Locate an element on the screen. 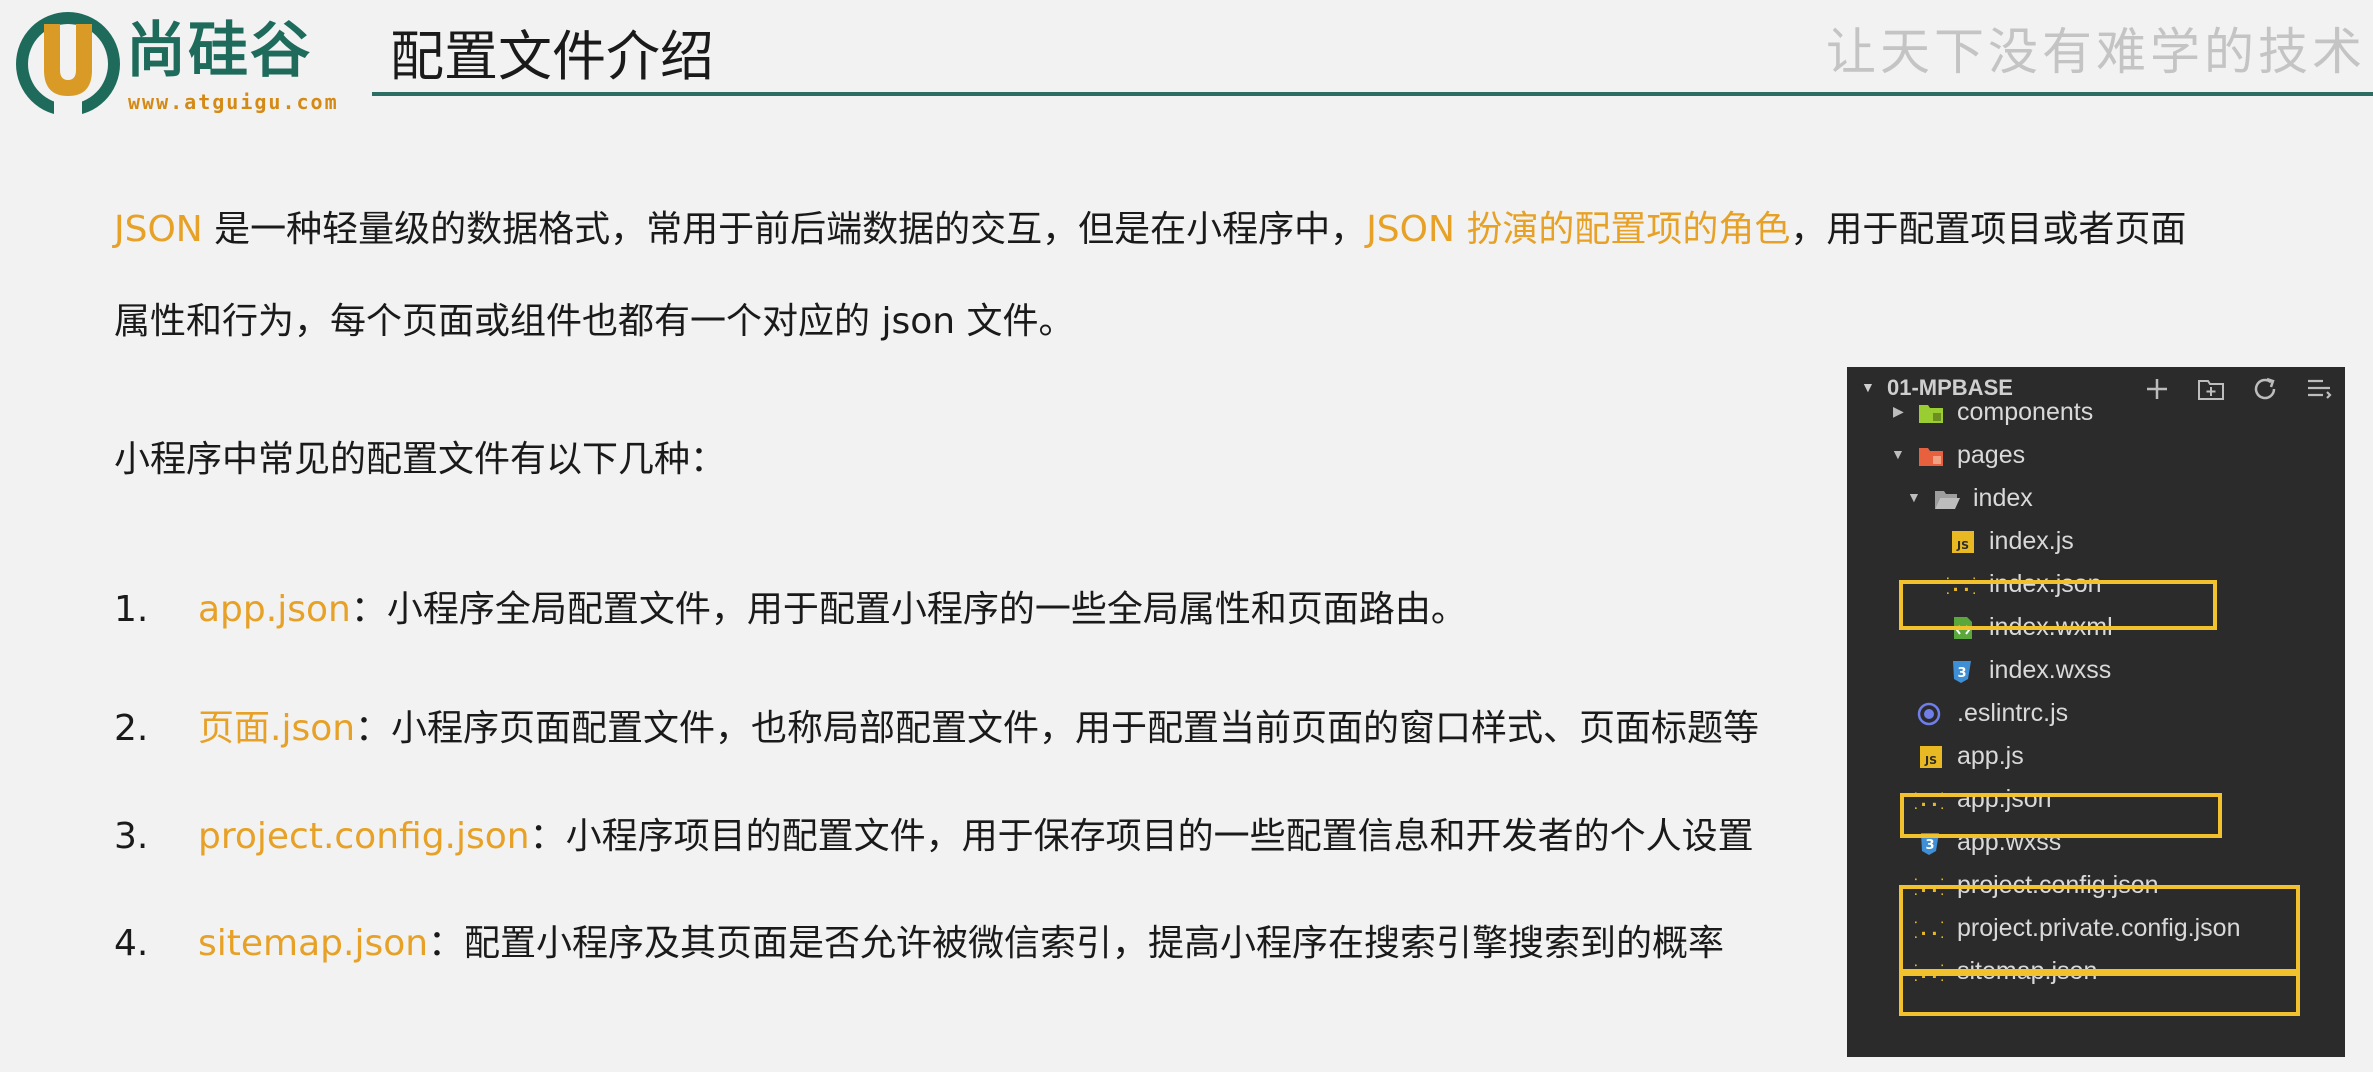  caret-right-icon: ▶ is located at coordinates (1898, 411).